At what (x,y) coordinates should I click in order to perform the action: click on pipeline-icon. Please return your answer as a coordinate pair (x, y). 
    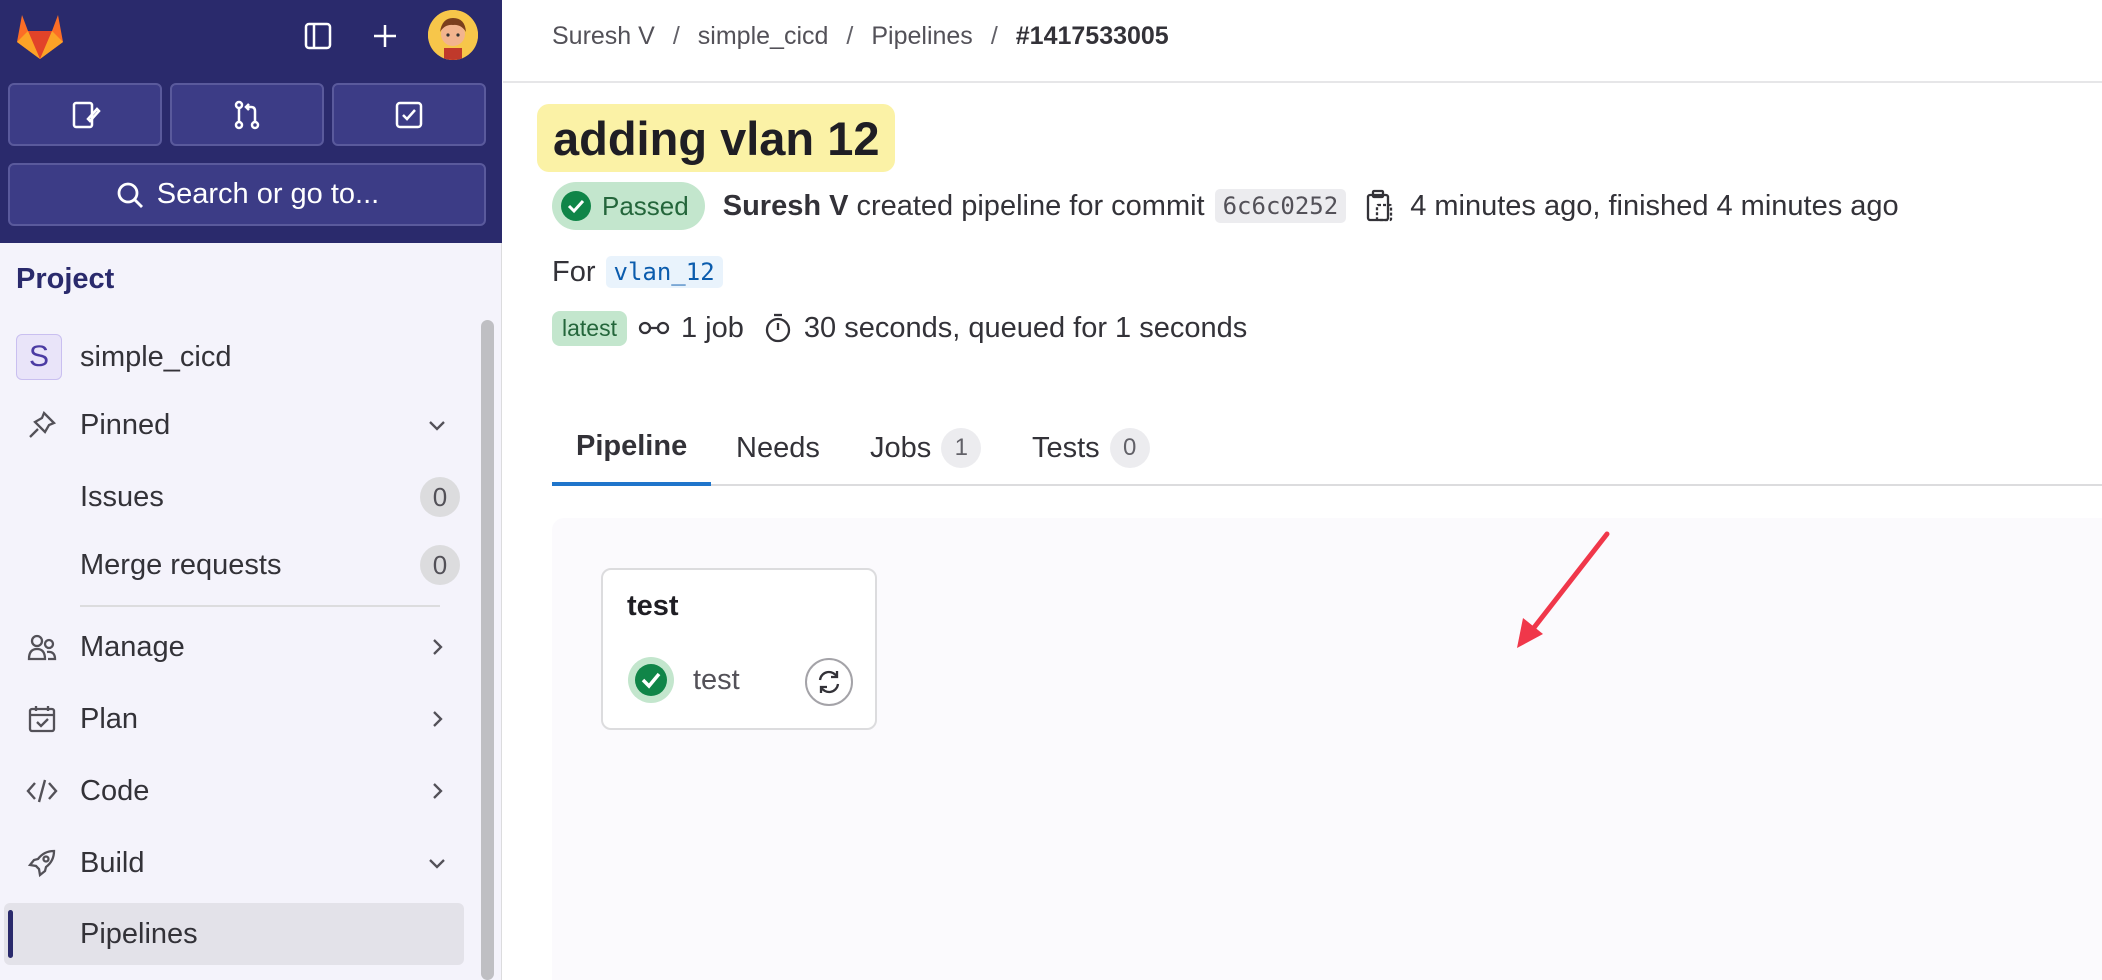
    Looking at the image, I should click on (654, 328).